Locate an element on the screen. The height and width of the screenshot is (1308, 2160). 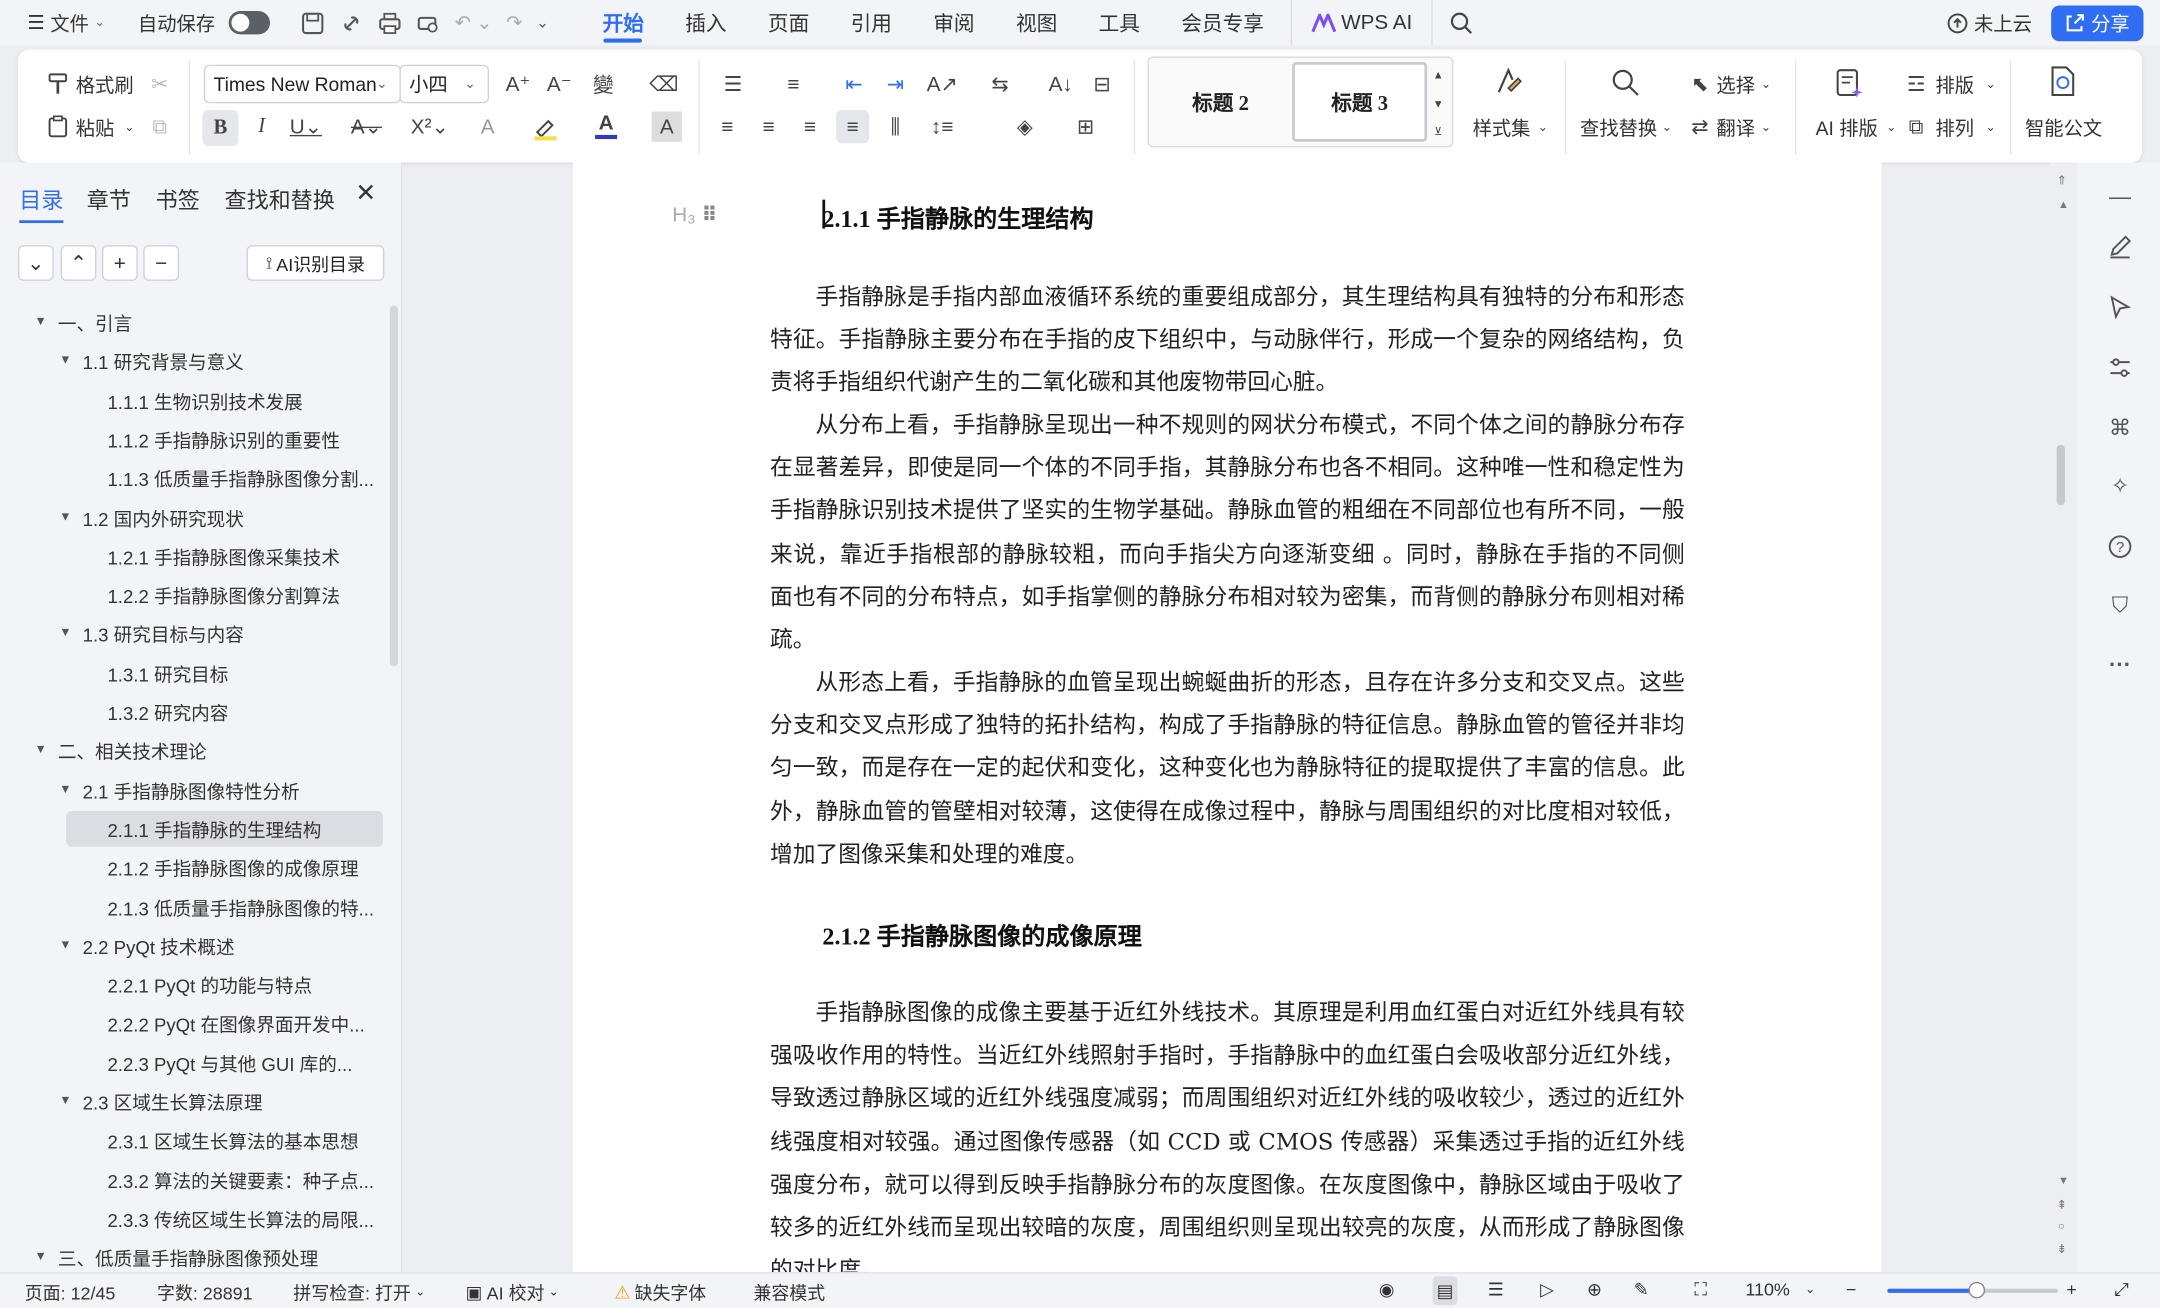
annotate-icon: ✎ is located at coordinates (1641, 1290).